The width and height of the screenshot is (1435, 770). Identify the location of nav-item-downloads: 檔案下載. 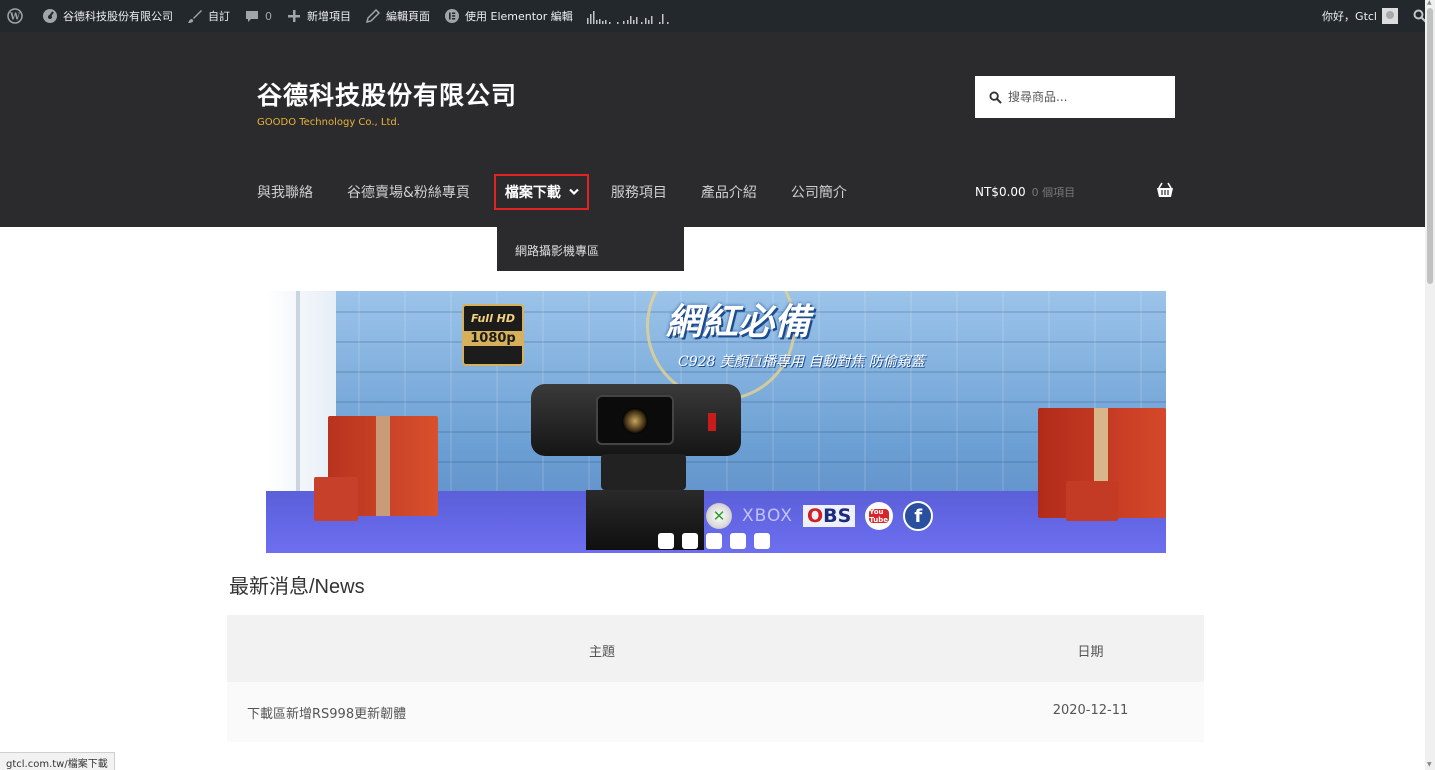
(541, 192).